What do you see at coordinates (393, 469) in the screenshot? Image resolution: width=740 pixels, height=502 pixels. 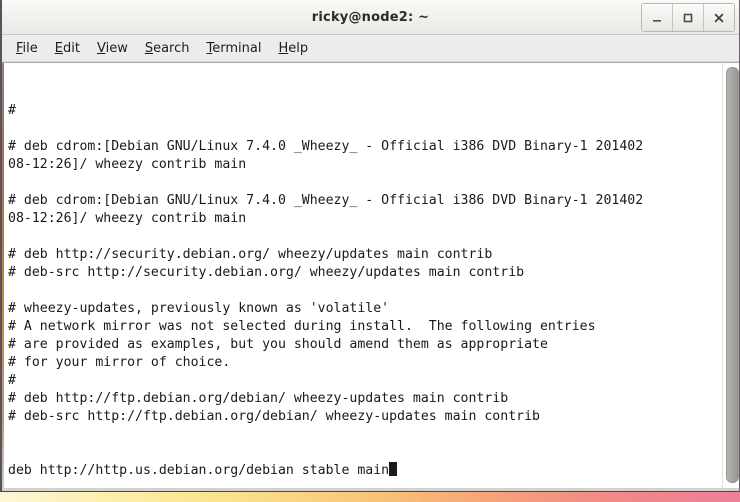 I see `text-cursor` at bounding box center [393, 469].